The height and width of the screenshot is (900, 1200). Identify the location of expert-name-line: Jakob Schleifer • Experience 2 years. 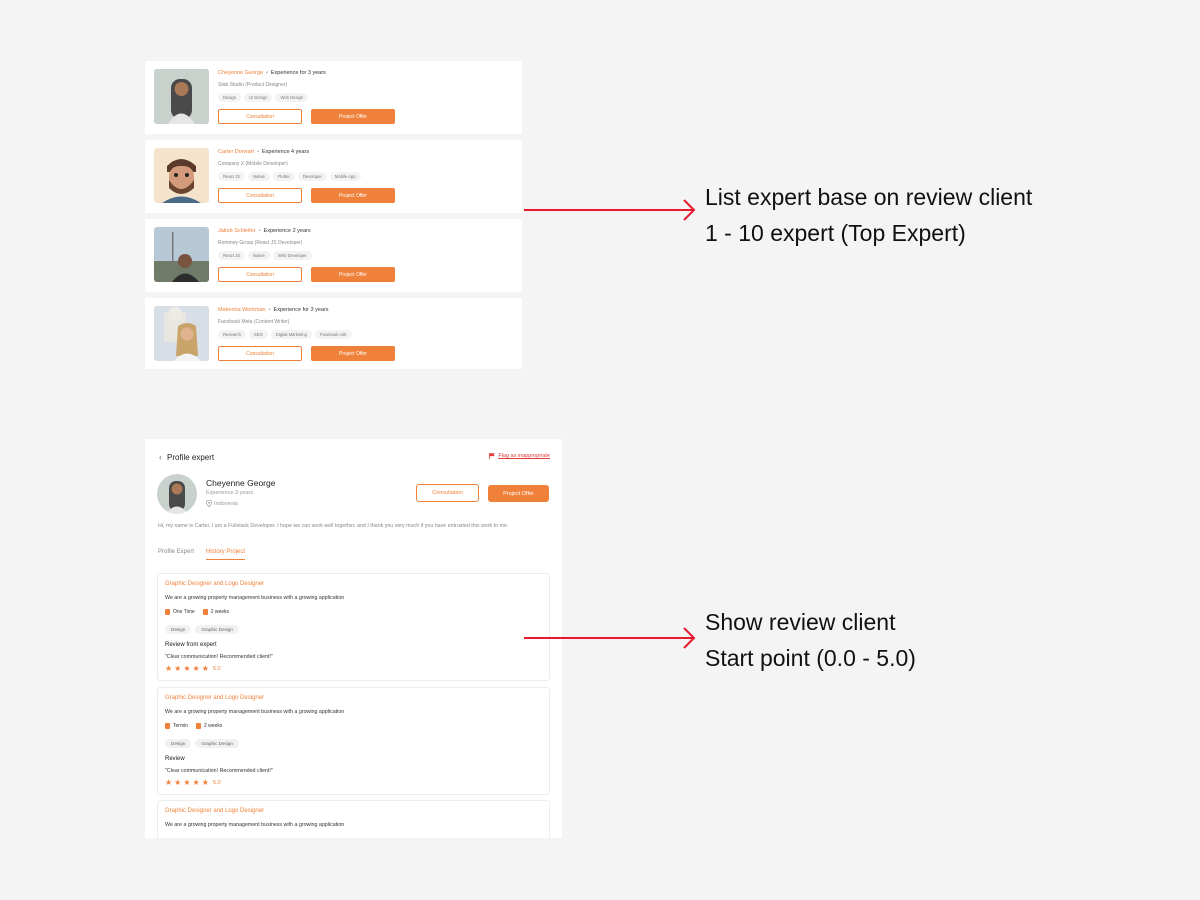
(264, 231).